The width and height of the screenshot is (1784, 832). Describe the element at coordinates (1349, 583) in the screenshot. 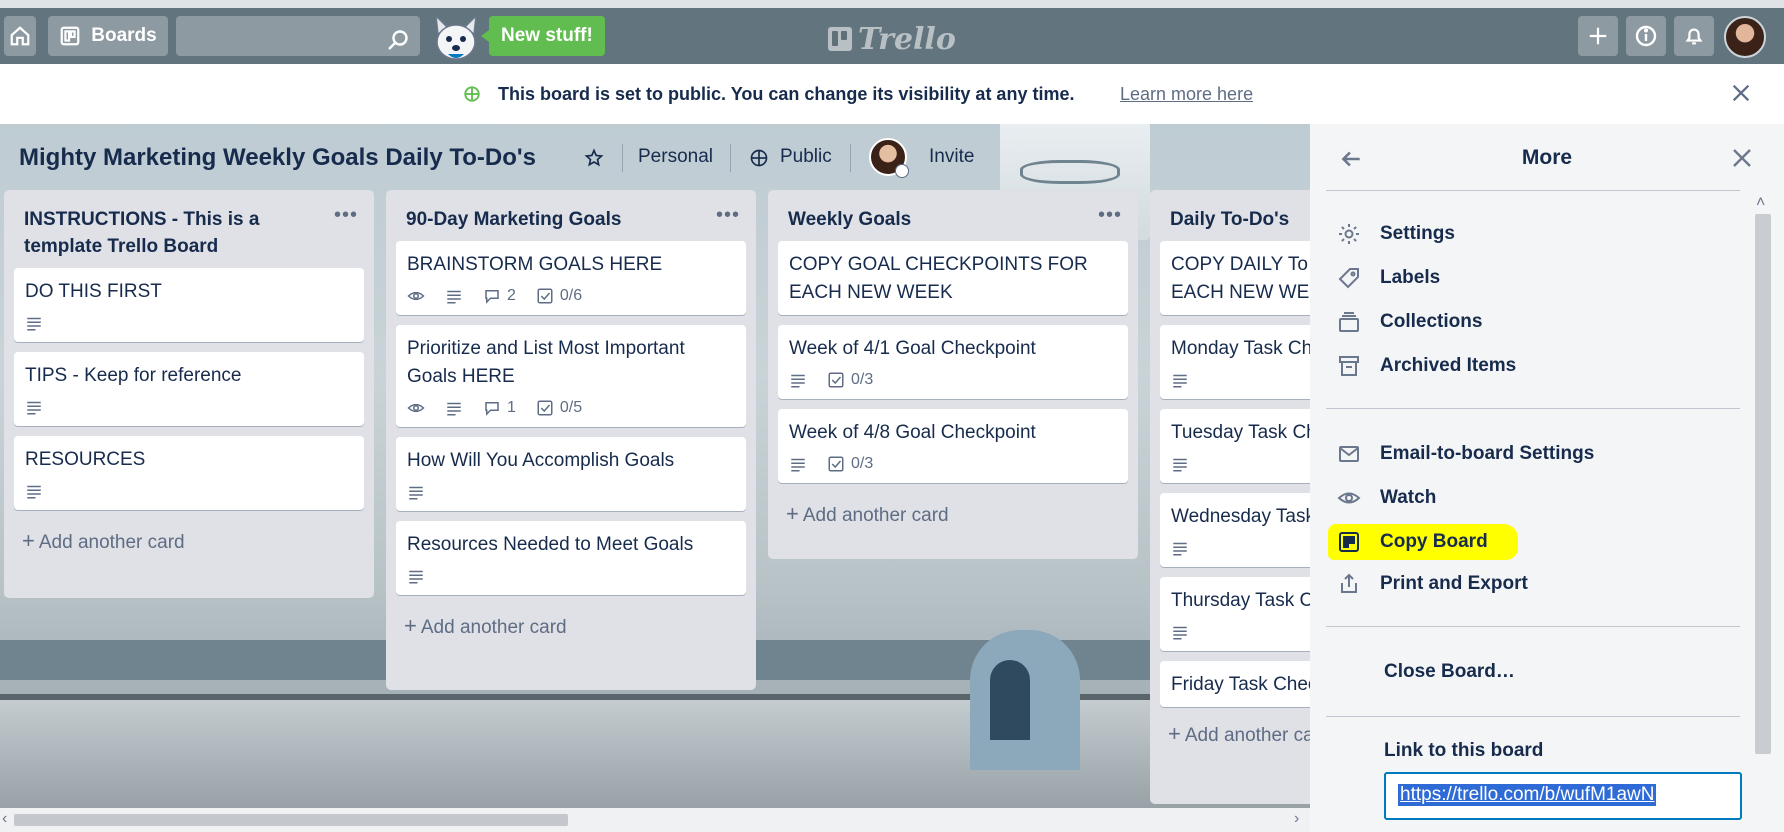

I see `share-icon` at that location.